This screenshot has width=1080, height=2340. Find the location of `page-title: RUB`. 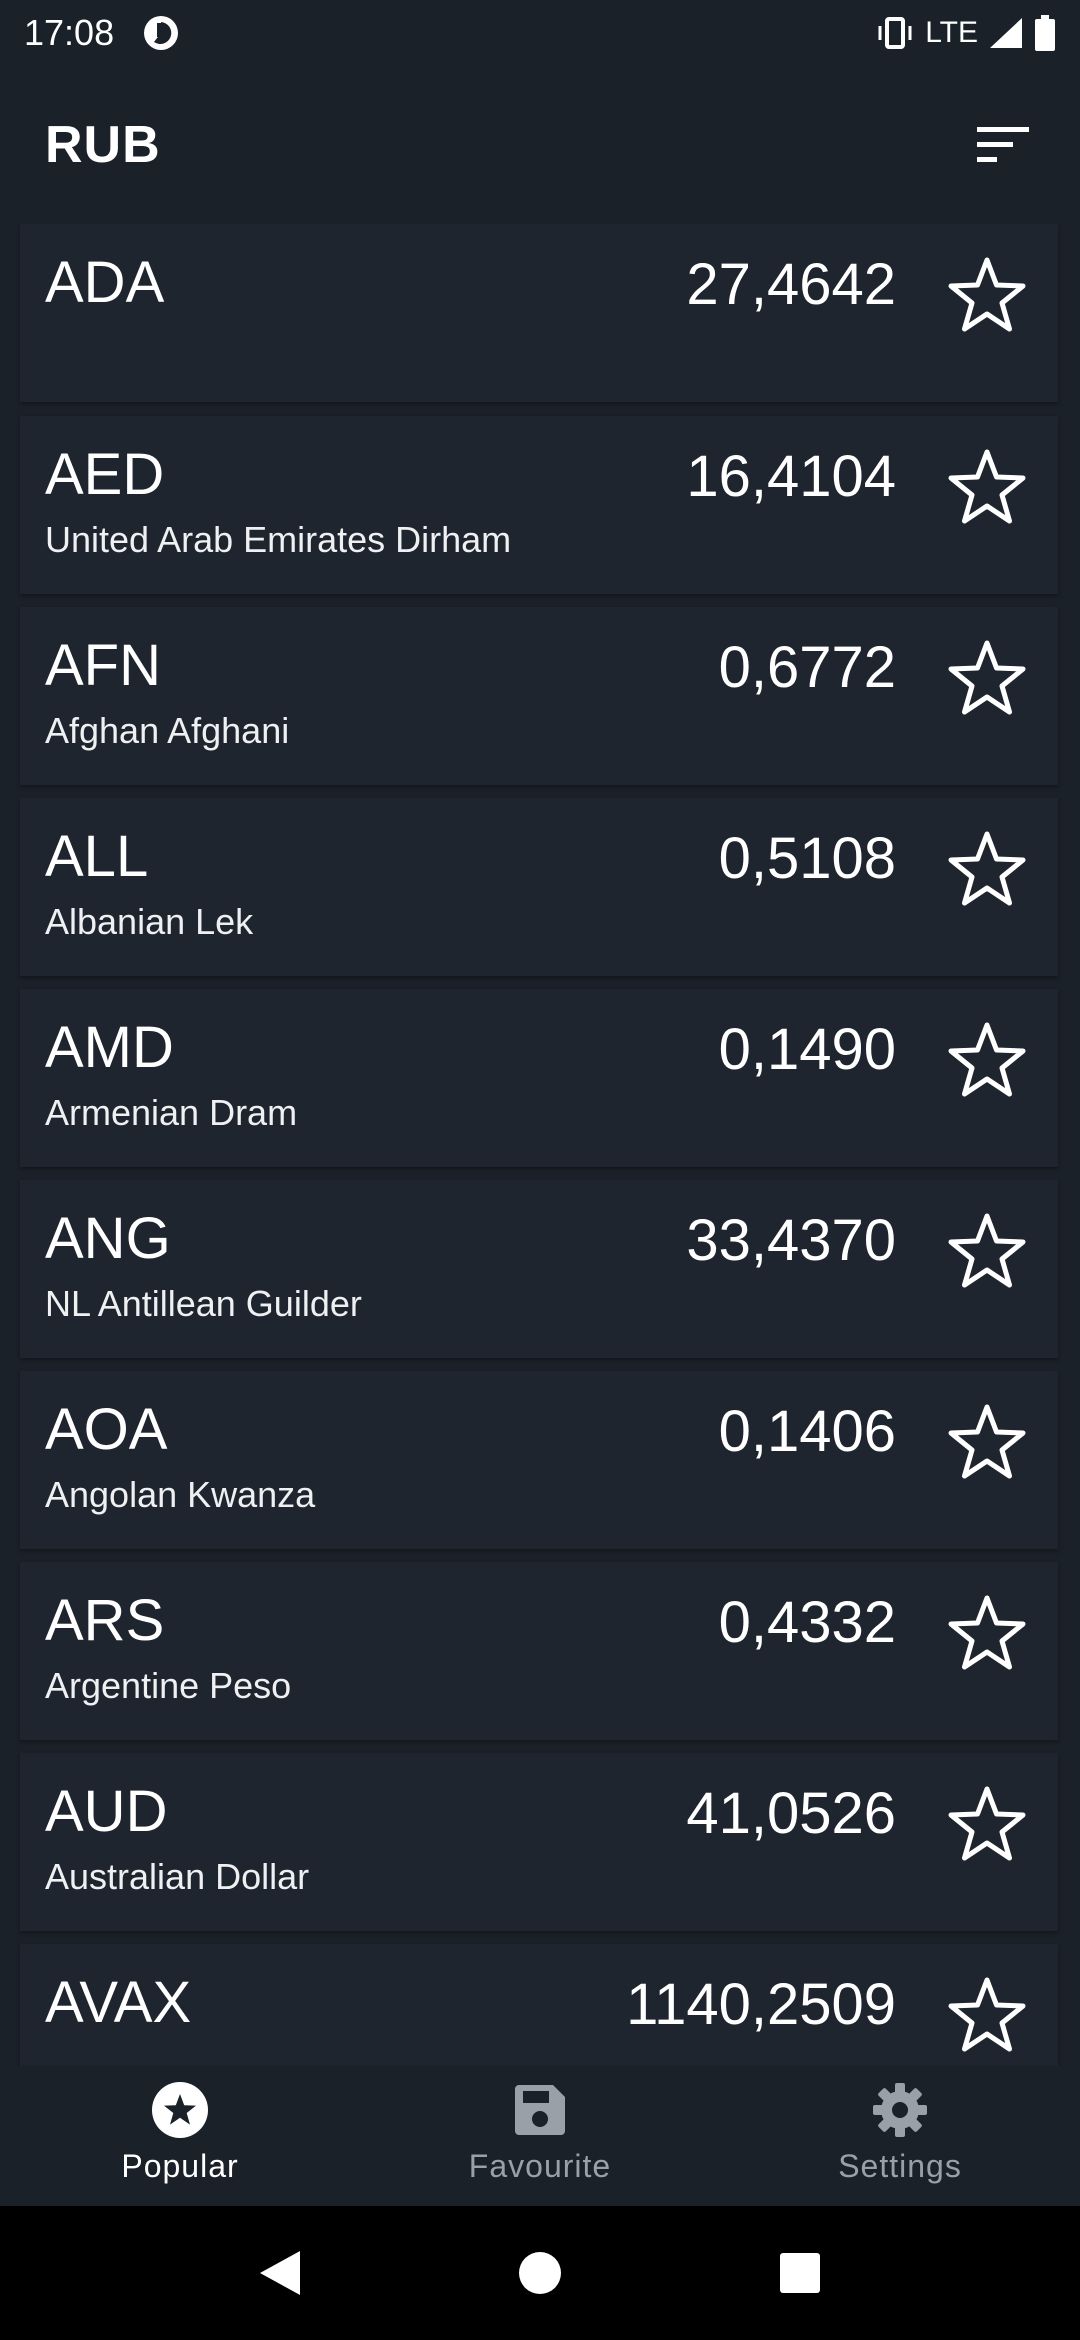

page-title: RUB is located at coordinates (103, 145).